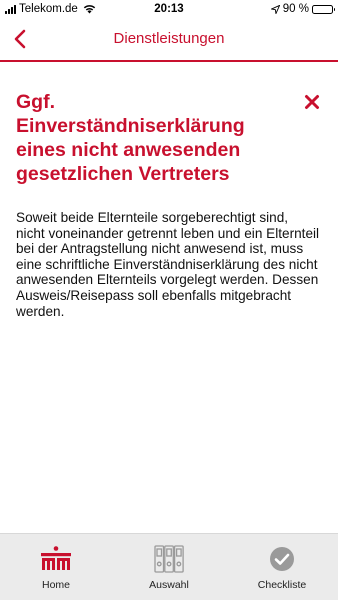 The image size is (338, 600). What do you see at coordinates (295, 9) in the screenshot?
I see `battery-percent: 90 %` at bounding box center [295, 9].